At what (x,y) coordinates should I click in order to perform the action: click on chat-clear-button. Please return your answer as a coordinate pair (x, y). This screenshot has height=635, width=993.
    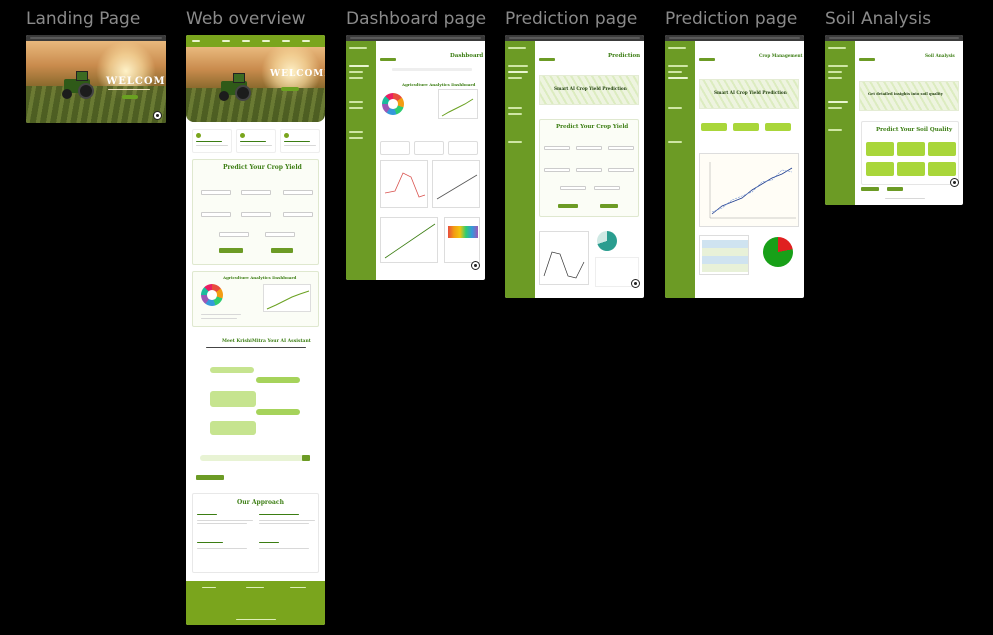
    Looking at the image, I should click on (210, 477).